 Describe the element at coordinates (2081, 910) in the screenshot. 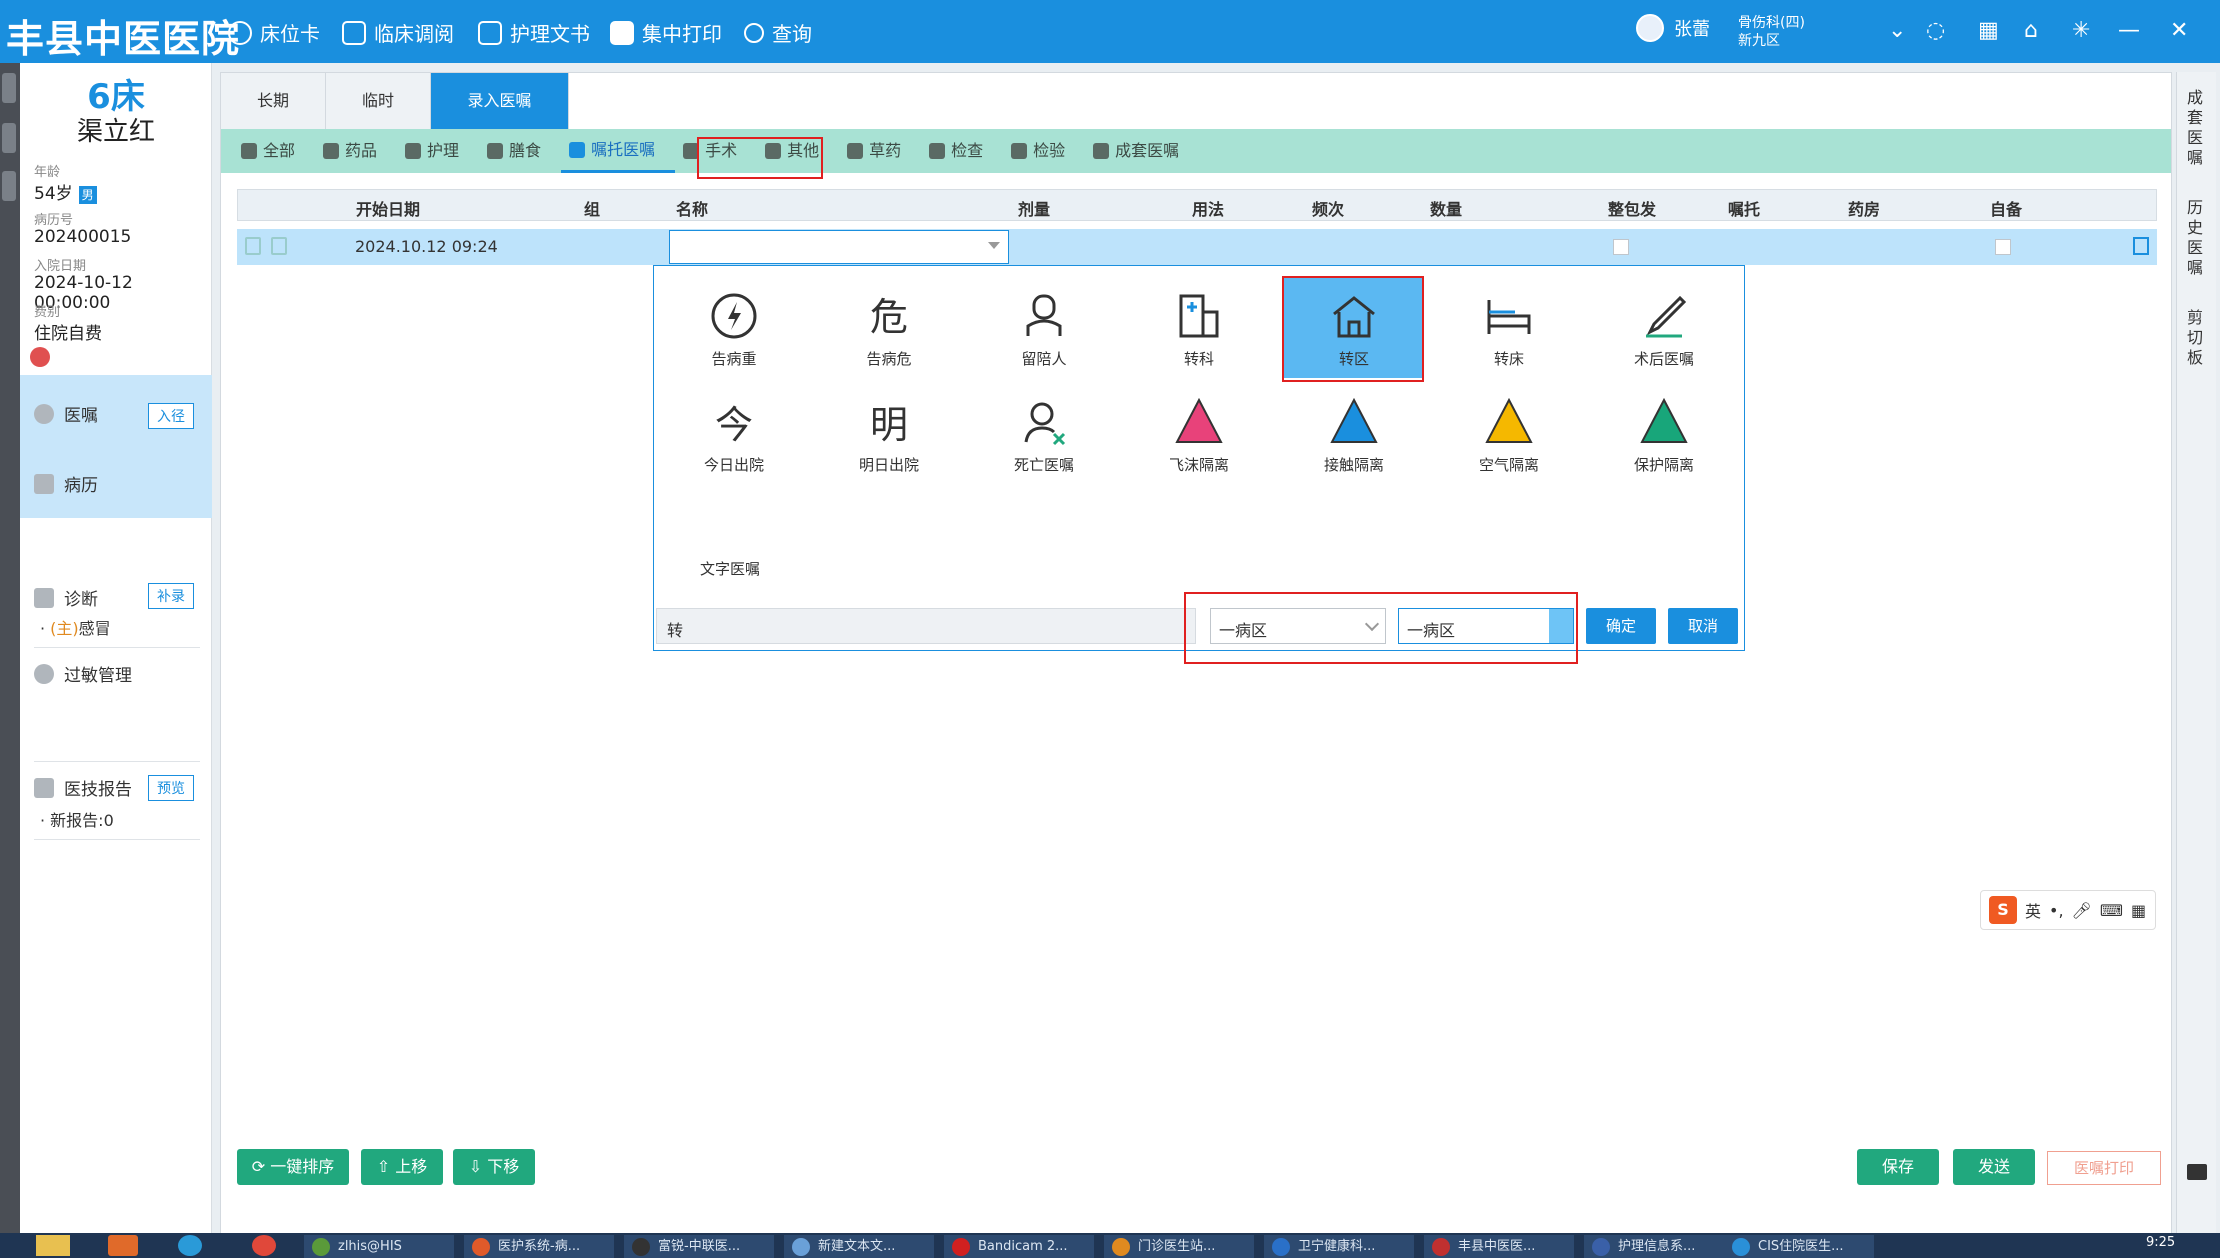

I see `microphone-icon: 🎤︎` at that location.